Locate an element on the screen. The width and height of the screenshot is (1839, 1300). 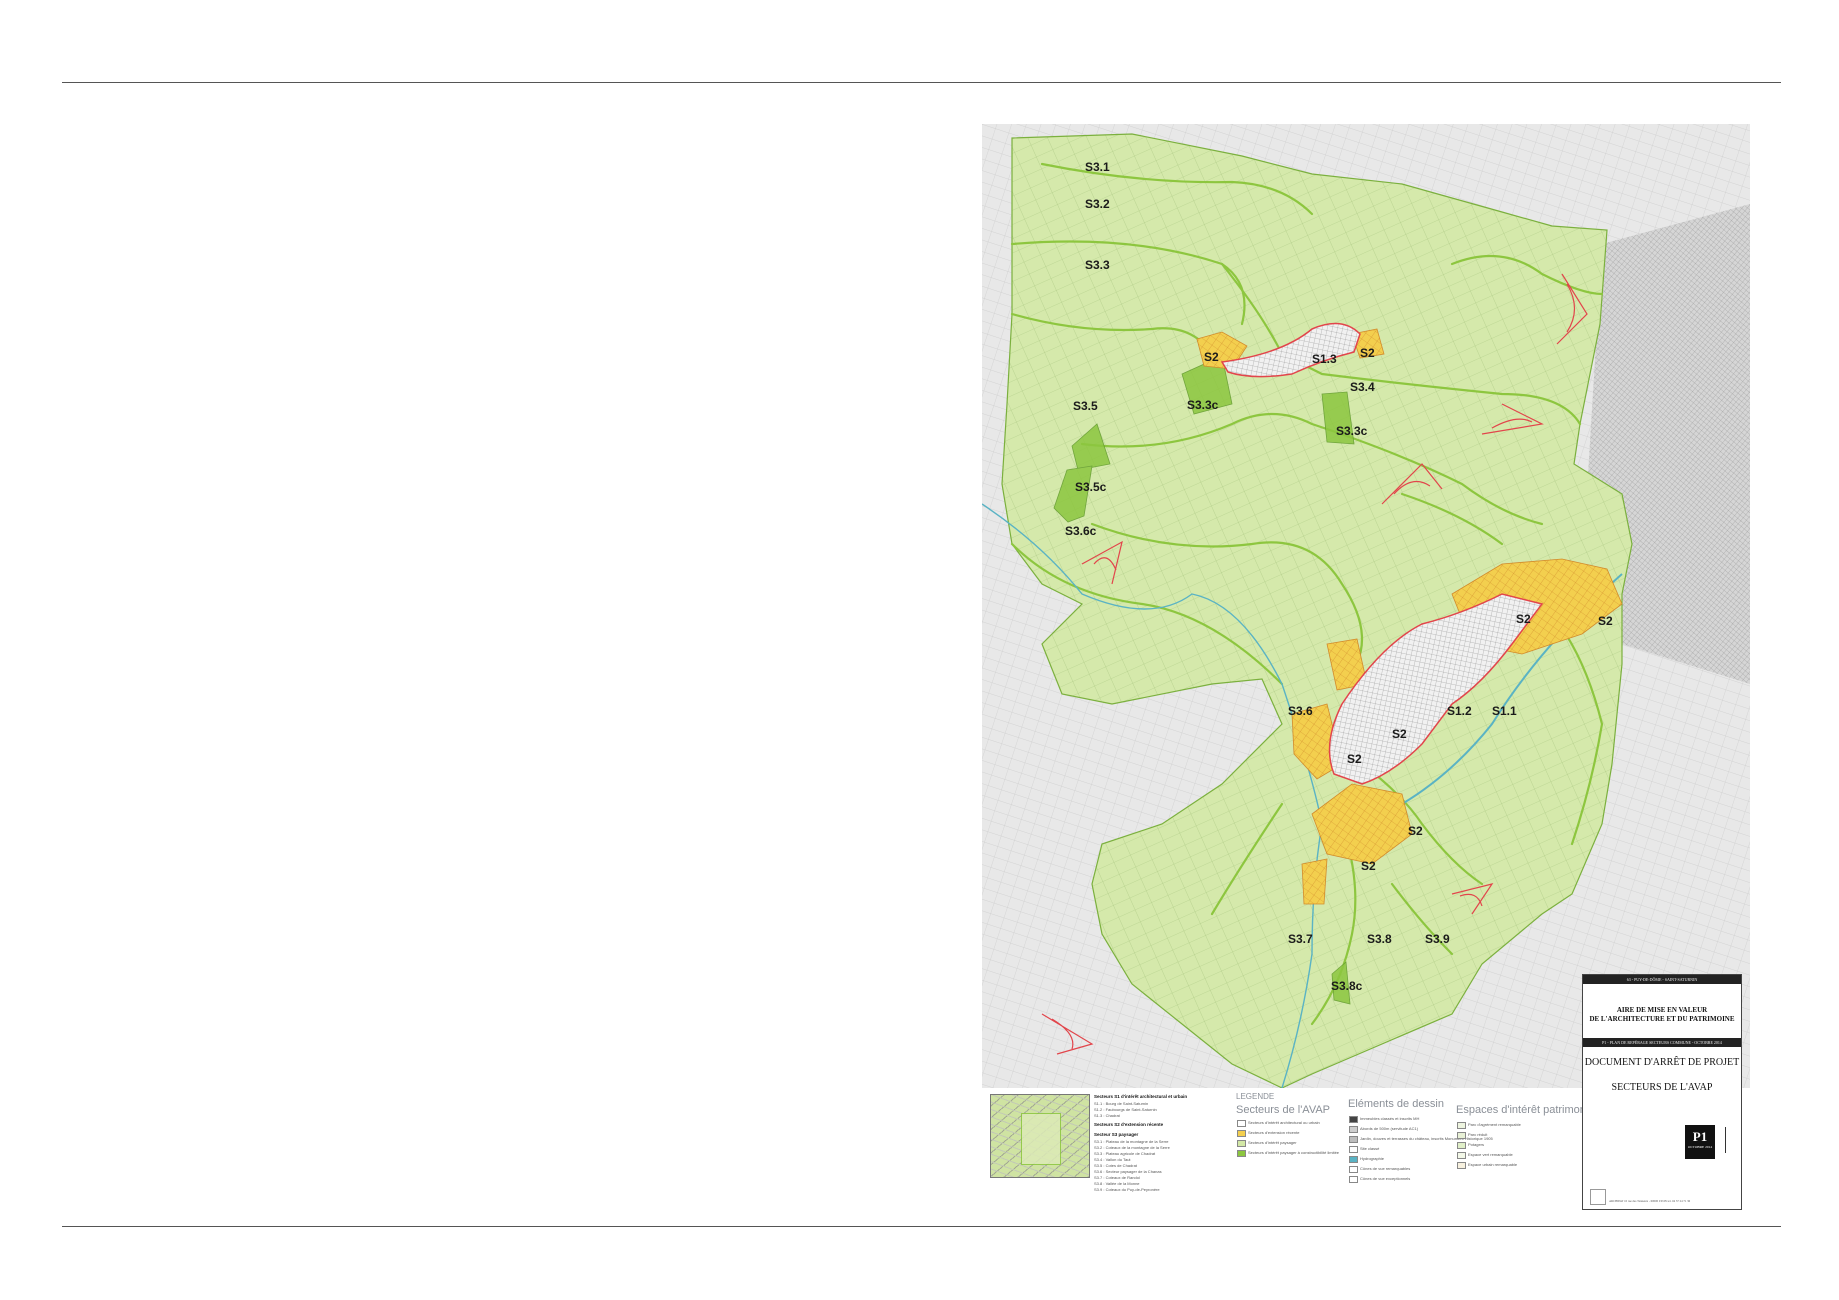
sector-label-s3-6c: S3.6c is located at coordinates (1081, 531).